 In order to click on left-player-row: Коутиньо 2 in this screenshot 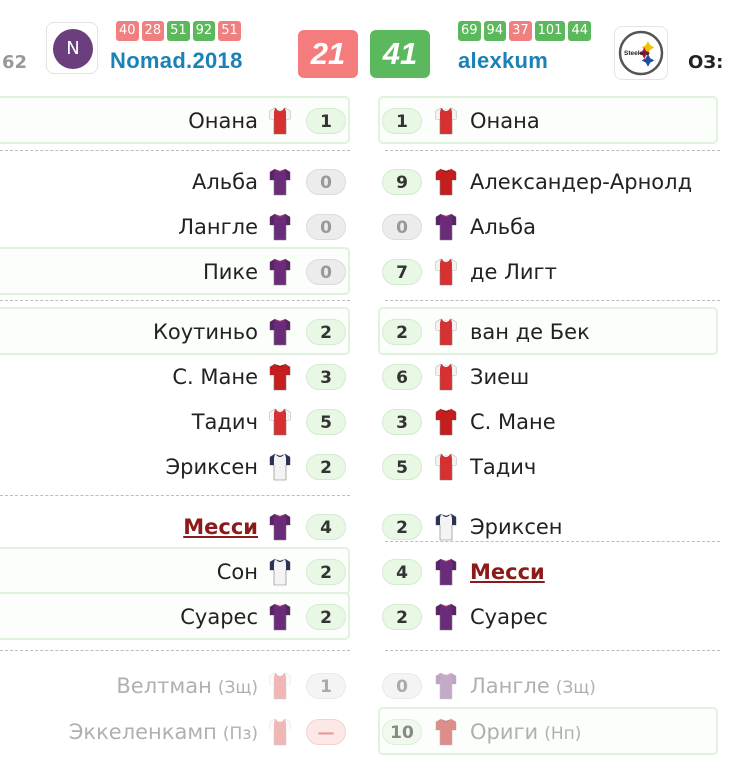, I will do `click(180, 332)`.